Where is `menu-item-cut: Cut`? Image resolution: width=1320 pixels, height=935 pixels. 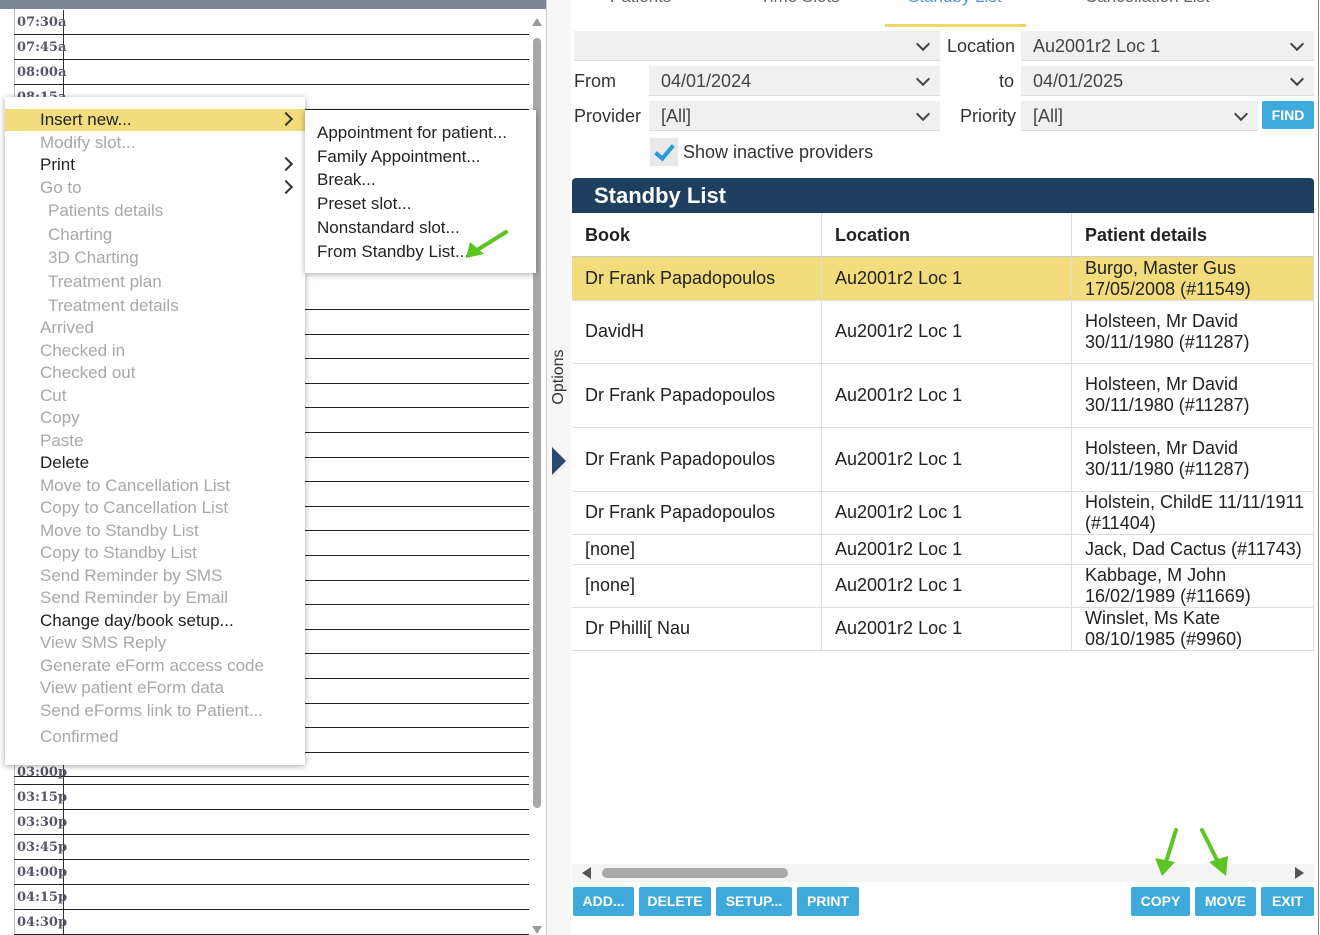 menu-item-cut: Cut is located at coordinates (155, 396).